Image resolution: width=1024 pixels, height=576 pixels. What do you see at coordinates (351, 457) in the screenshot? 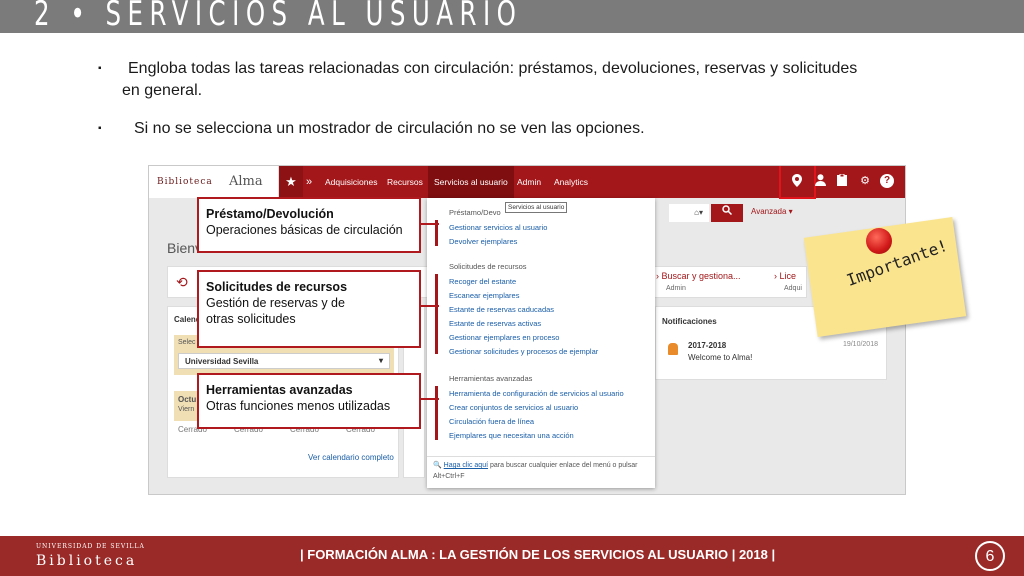
I see `calendar-full-link: Ver calendario completo` at bounding box center [351, 457].